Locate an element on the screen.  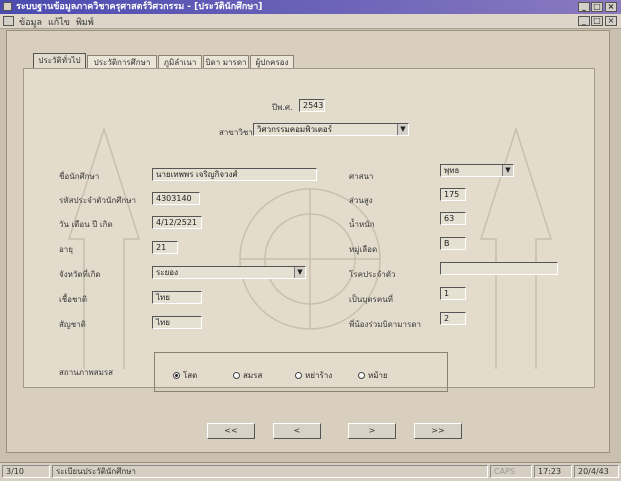
birth-province-label: จังหวัดที่เกิด is located at coordinates (80, 274).